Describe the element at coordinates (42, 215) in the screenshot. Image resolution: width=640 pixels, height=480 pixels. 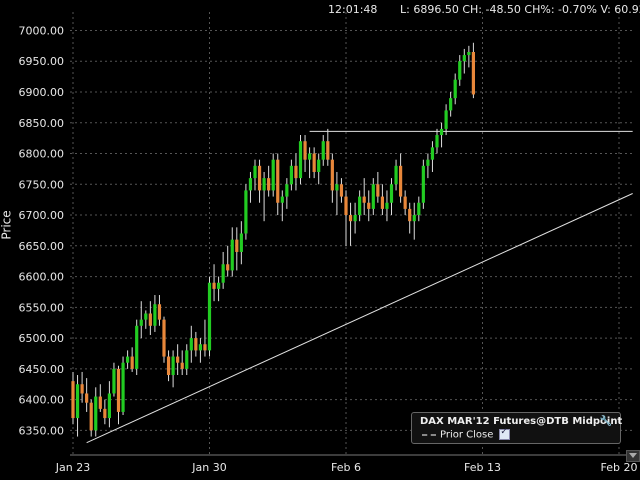
I see `y-tick-label: 6700.00` at that location.